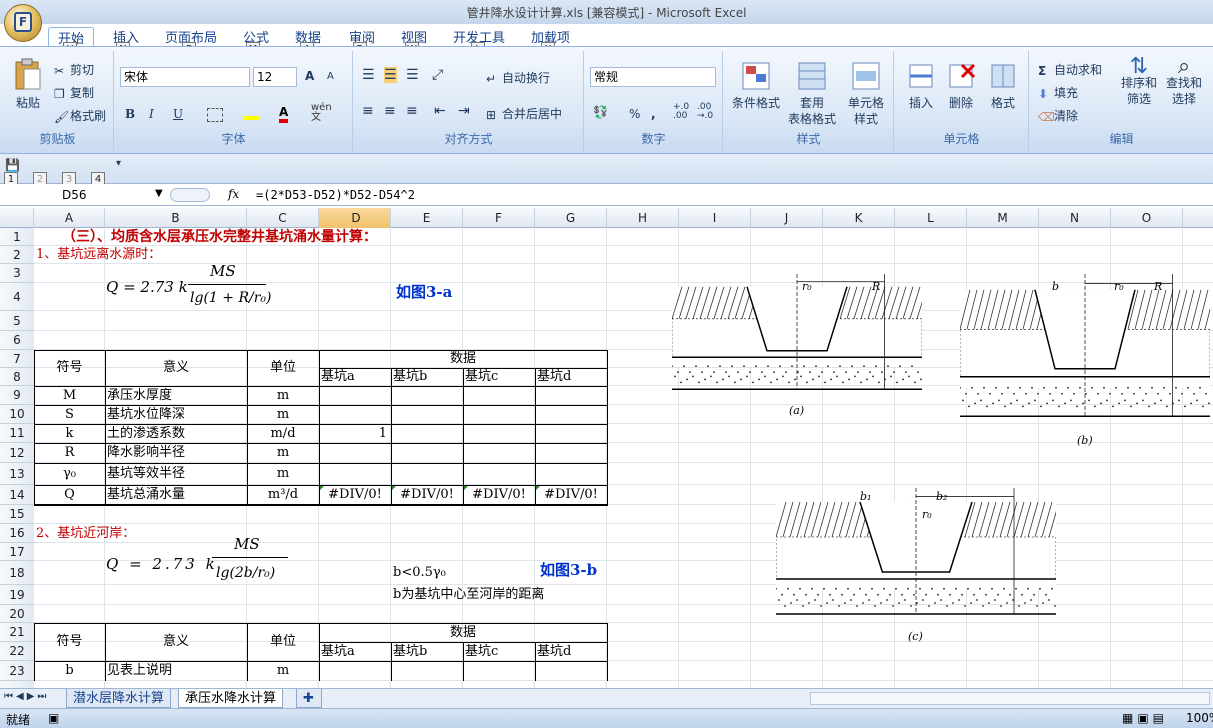 This screenshot has width=1213, height=728. What do you see at coordinates (186, 533) in the screenshot?
I see `section-title-cell: 2、基坑近河岸：` at bounding box center [186, 533].